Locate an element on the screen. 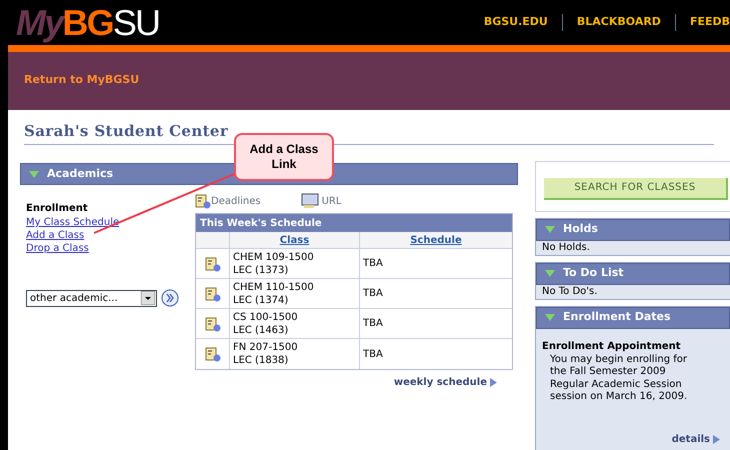  section-title: Enrollment Dates is located at coordinates (617, 317).